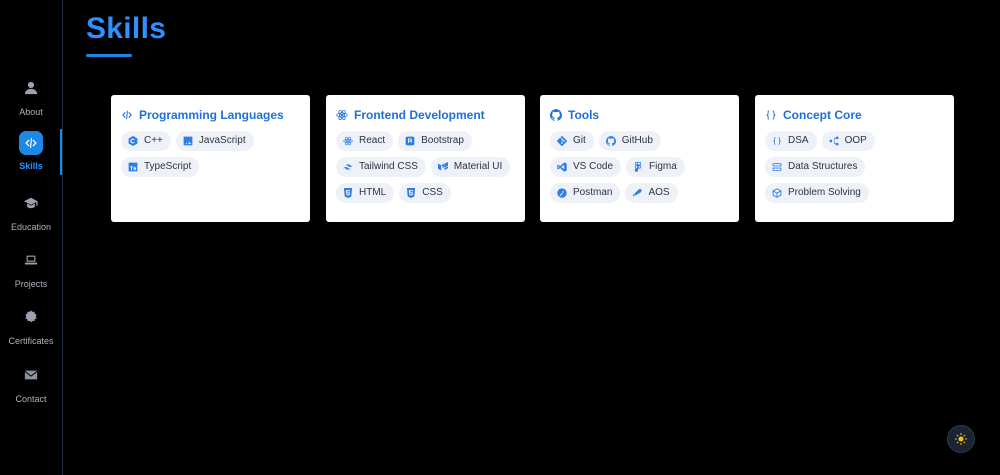 The height and width of the screenshot is (475, 1000). Describe the element at coordinates (188, 141) in the screenshot. I see `javascript-icon` at that location.